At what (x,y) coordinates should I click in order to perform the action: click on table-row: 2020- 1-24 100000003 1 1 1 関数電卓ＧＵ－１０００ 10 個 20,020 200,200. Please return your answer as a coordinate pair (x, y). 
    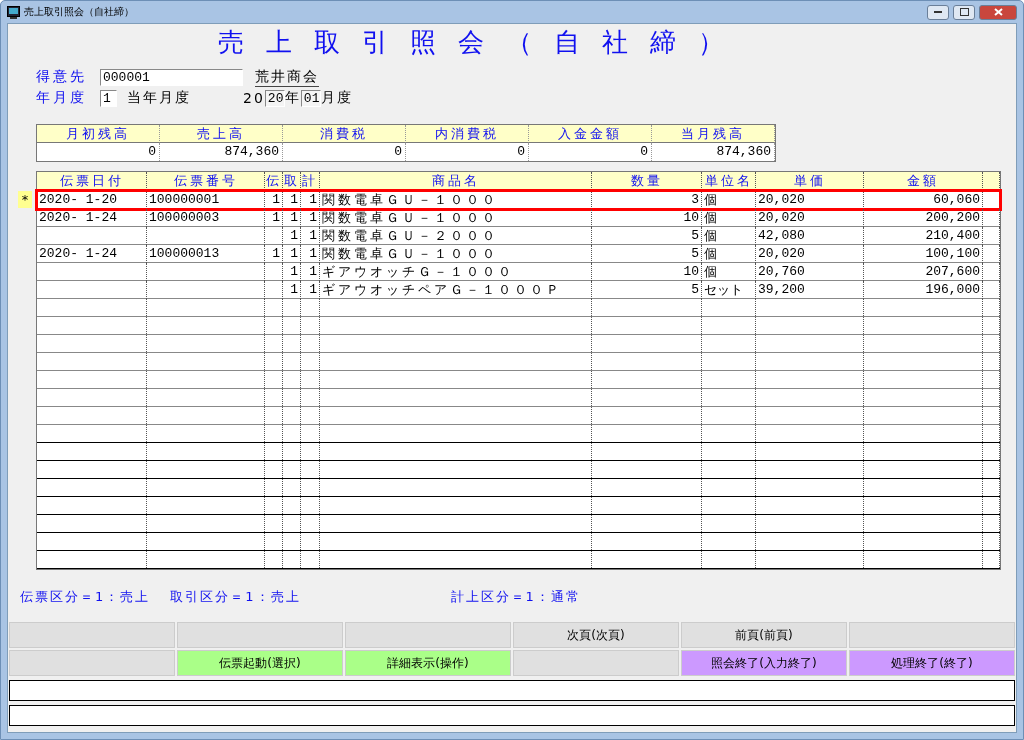
    Looking at the image, I should click on (518, 218).